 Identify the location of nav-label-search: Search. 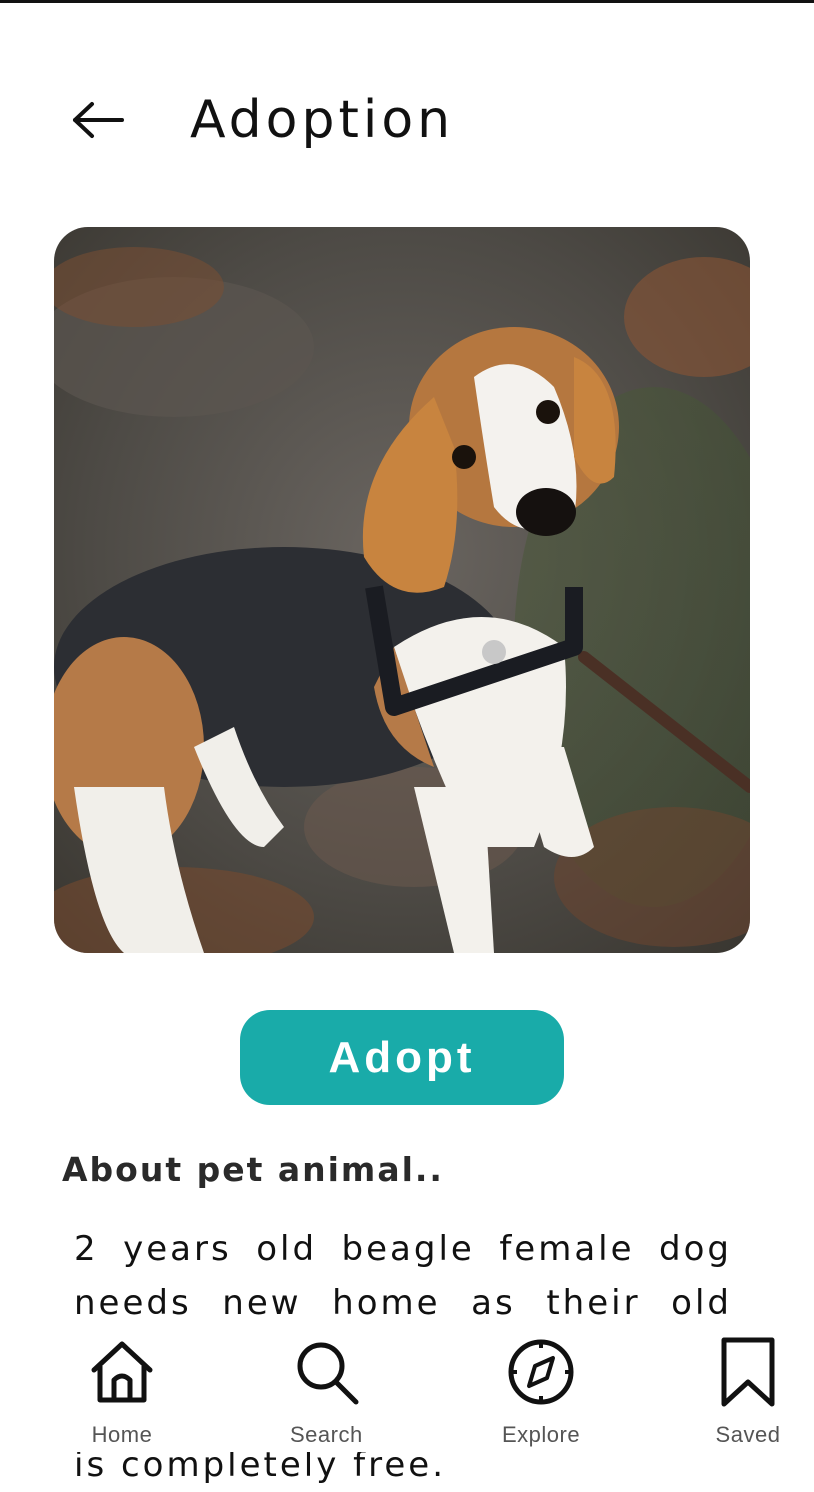
(326, 1434).